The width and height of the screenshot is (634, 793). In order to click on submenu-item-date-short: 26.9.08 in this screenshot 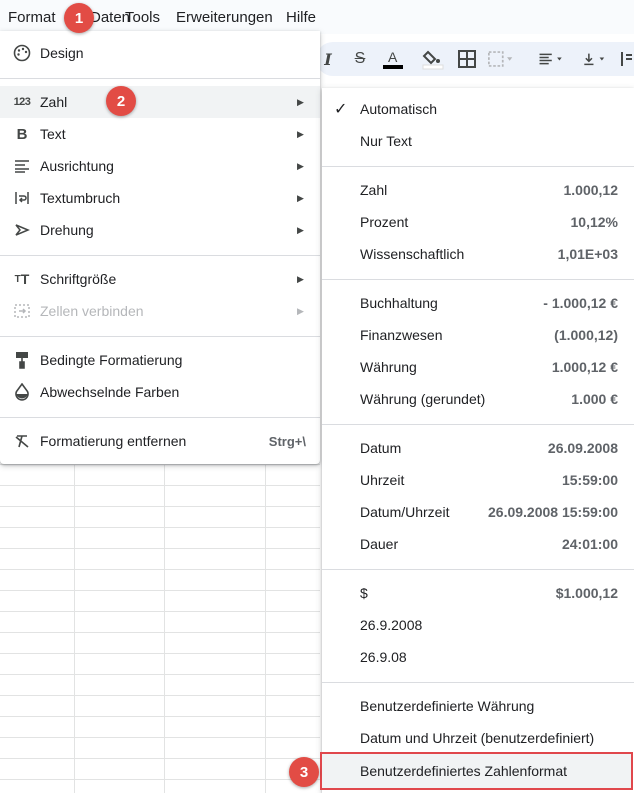, I will do `click(478, 657)`.